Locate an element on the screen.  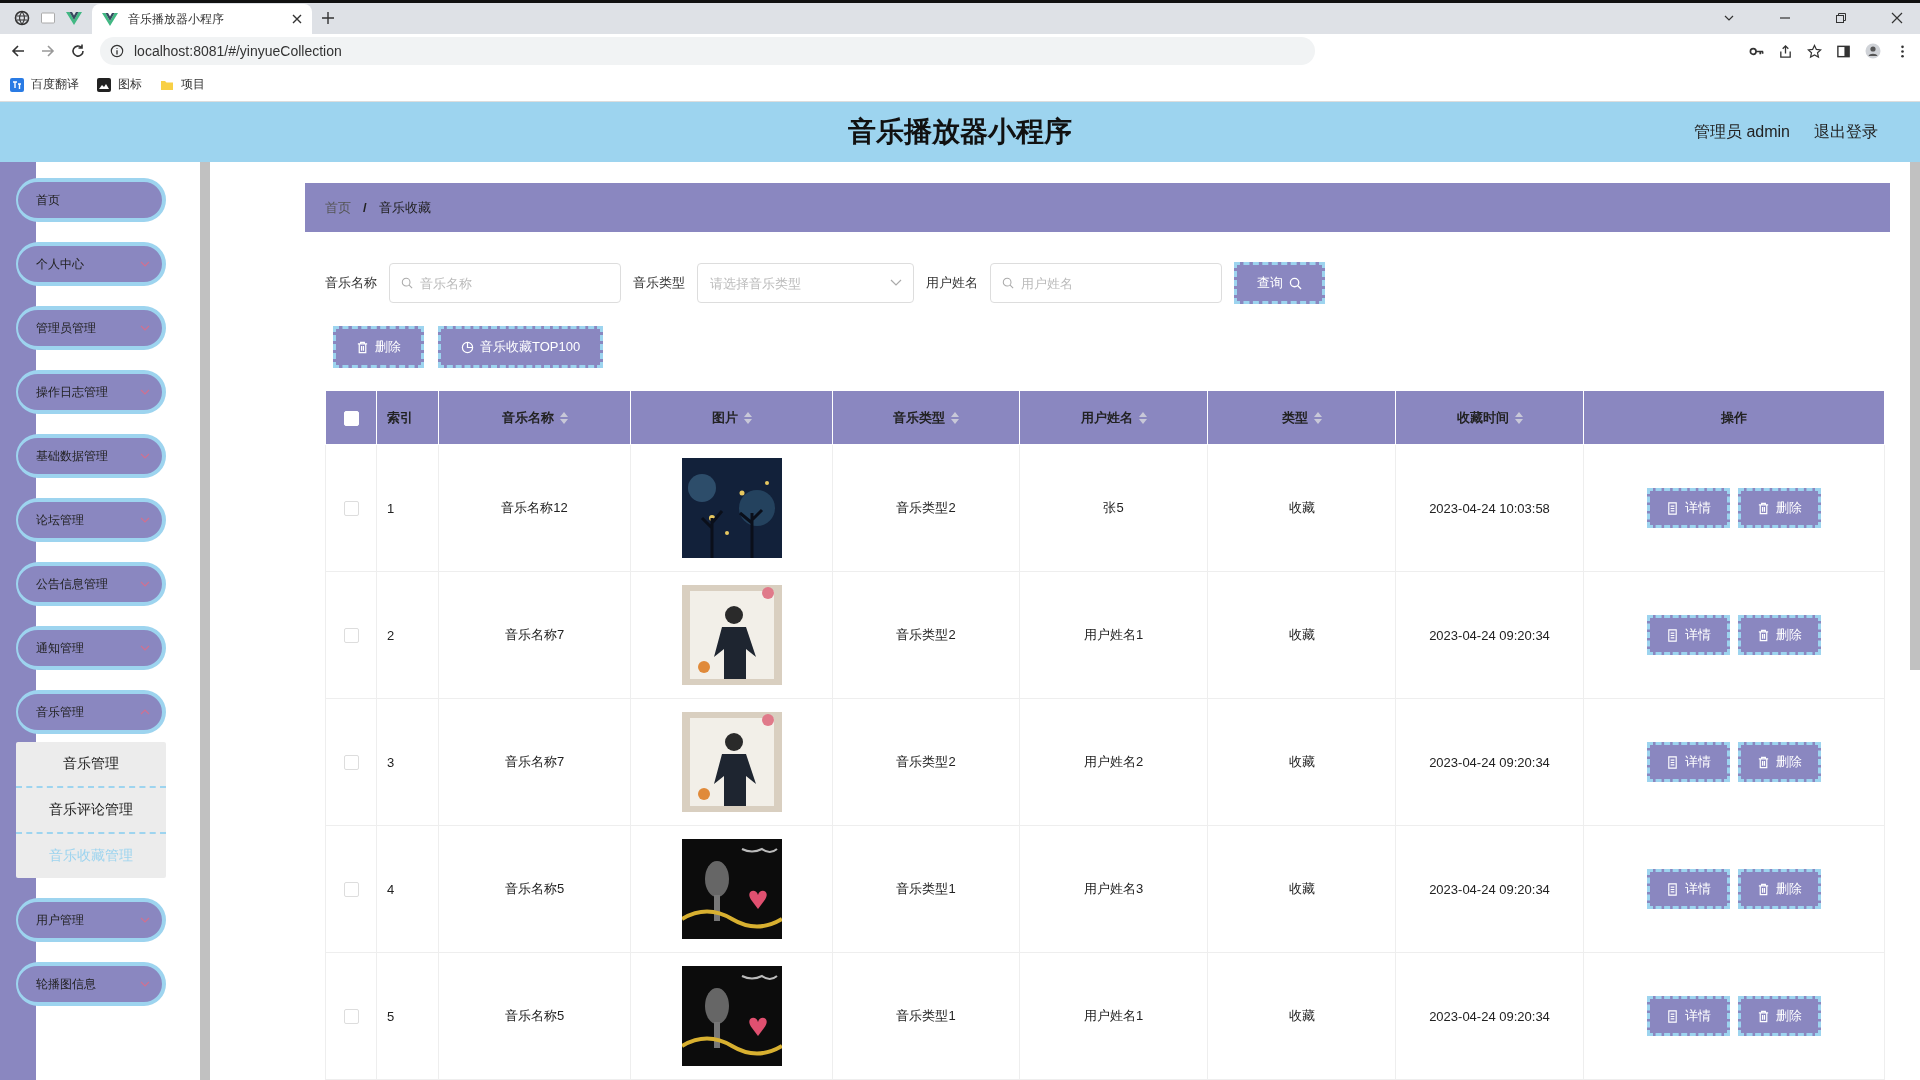
pie-chart-icon is located at coordinates (467, 347).